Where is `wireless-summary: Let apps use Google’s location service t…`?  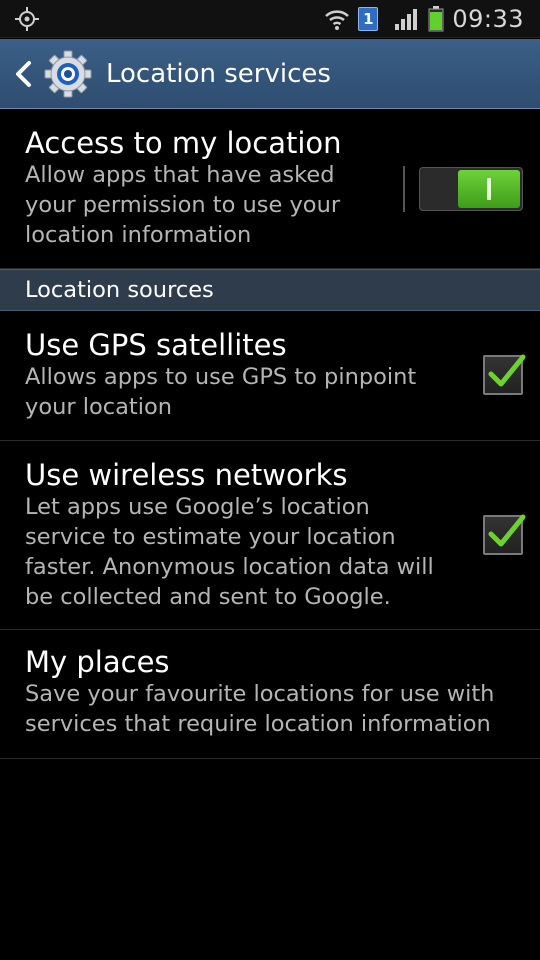
wireless-summary: Let apps use Google’s location service t… is located at coordinates (229, 552).